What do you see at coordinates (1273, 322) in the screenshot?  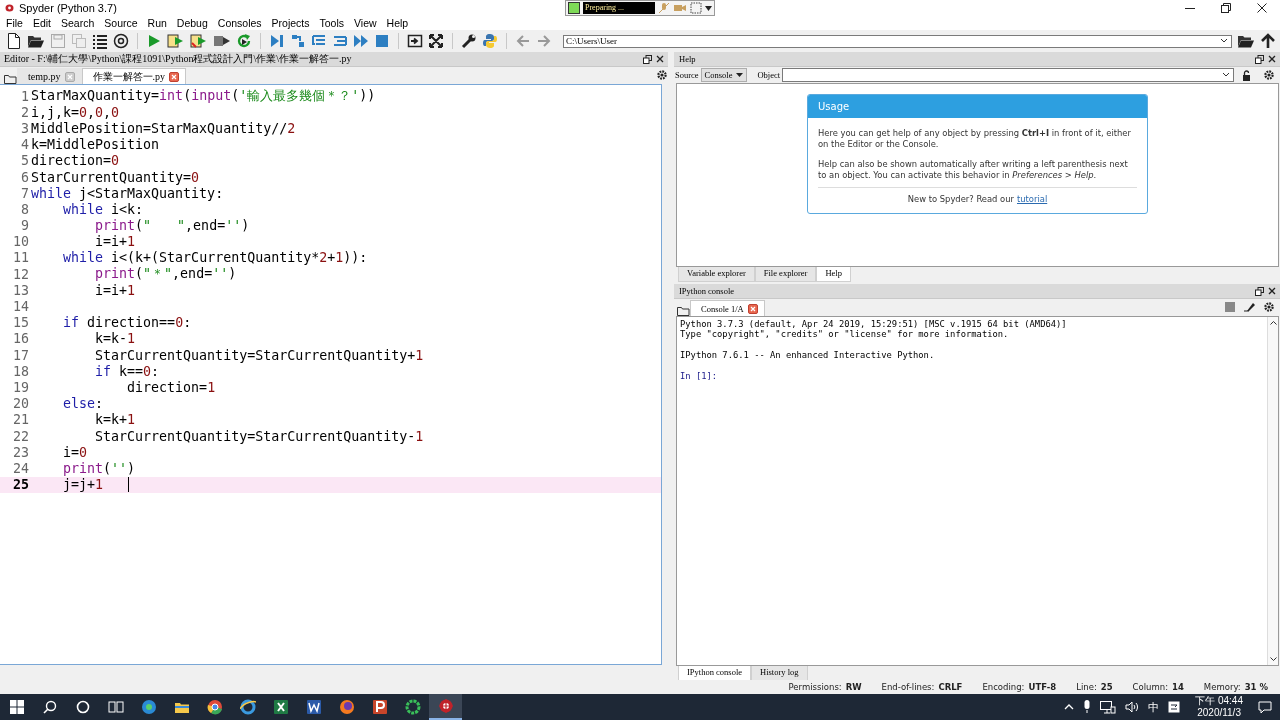 I see `chevron-up-icon` at bounding box center [1273, 322].